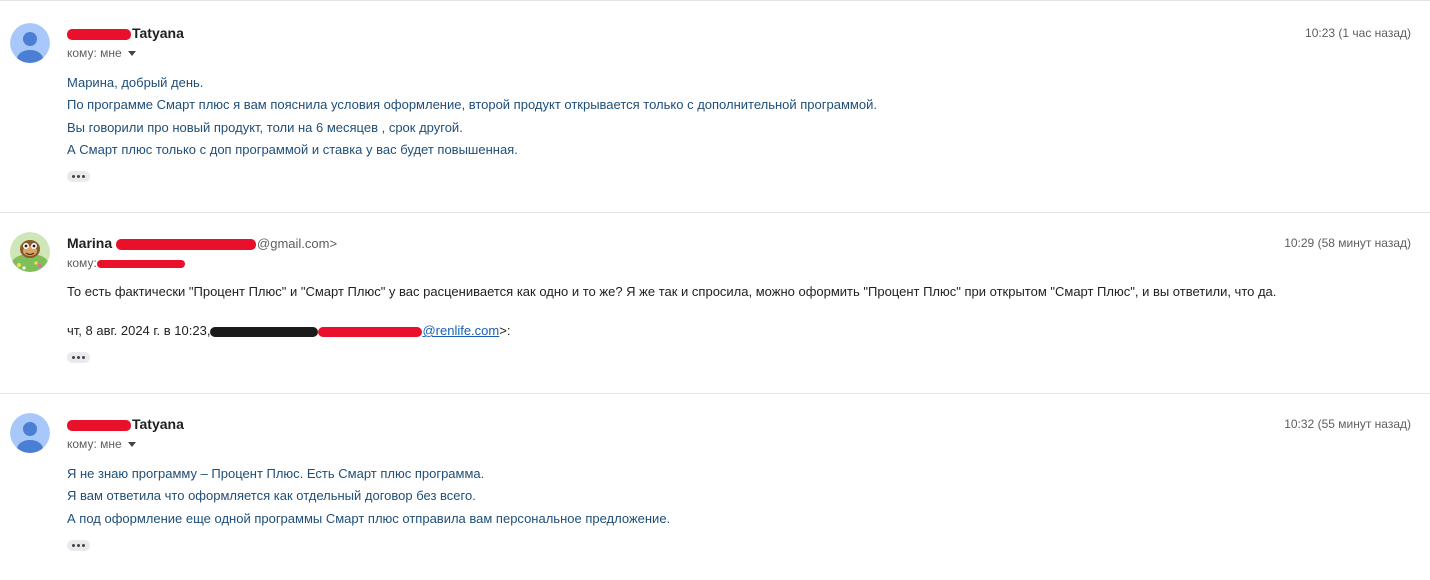 This screenshot has width=1430, height=580. I want to click on sender-name: Marina @gmail.com>, so click(202, 243).